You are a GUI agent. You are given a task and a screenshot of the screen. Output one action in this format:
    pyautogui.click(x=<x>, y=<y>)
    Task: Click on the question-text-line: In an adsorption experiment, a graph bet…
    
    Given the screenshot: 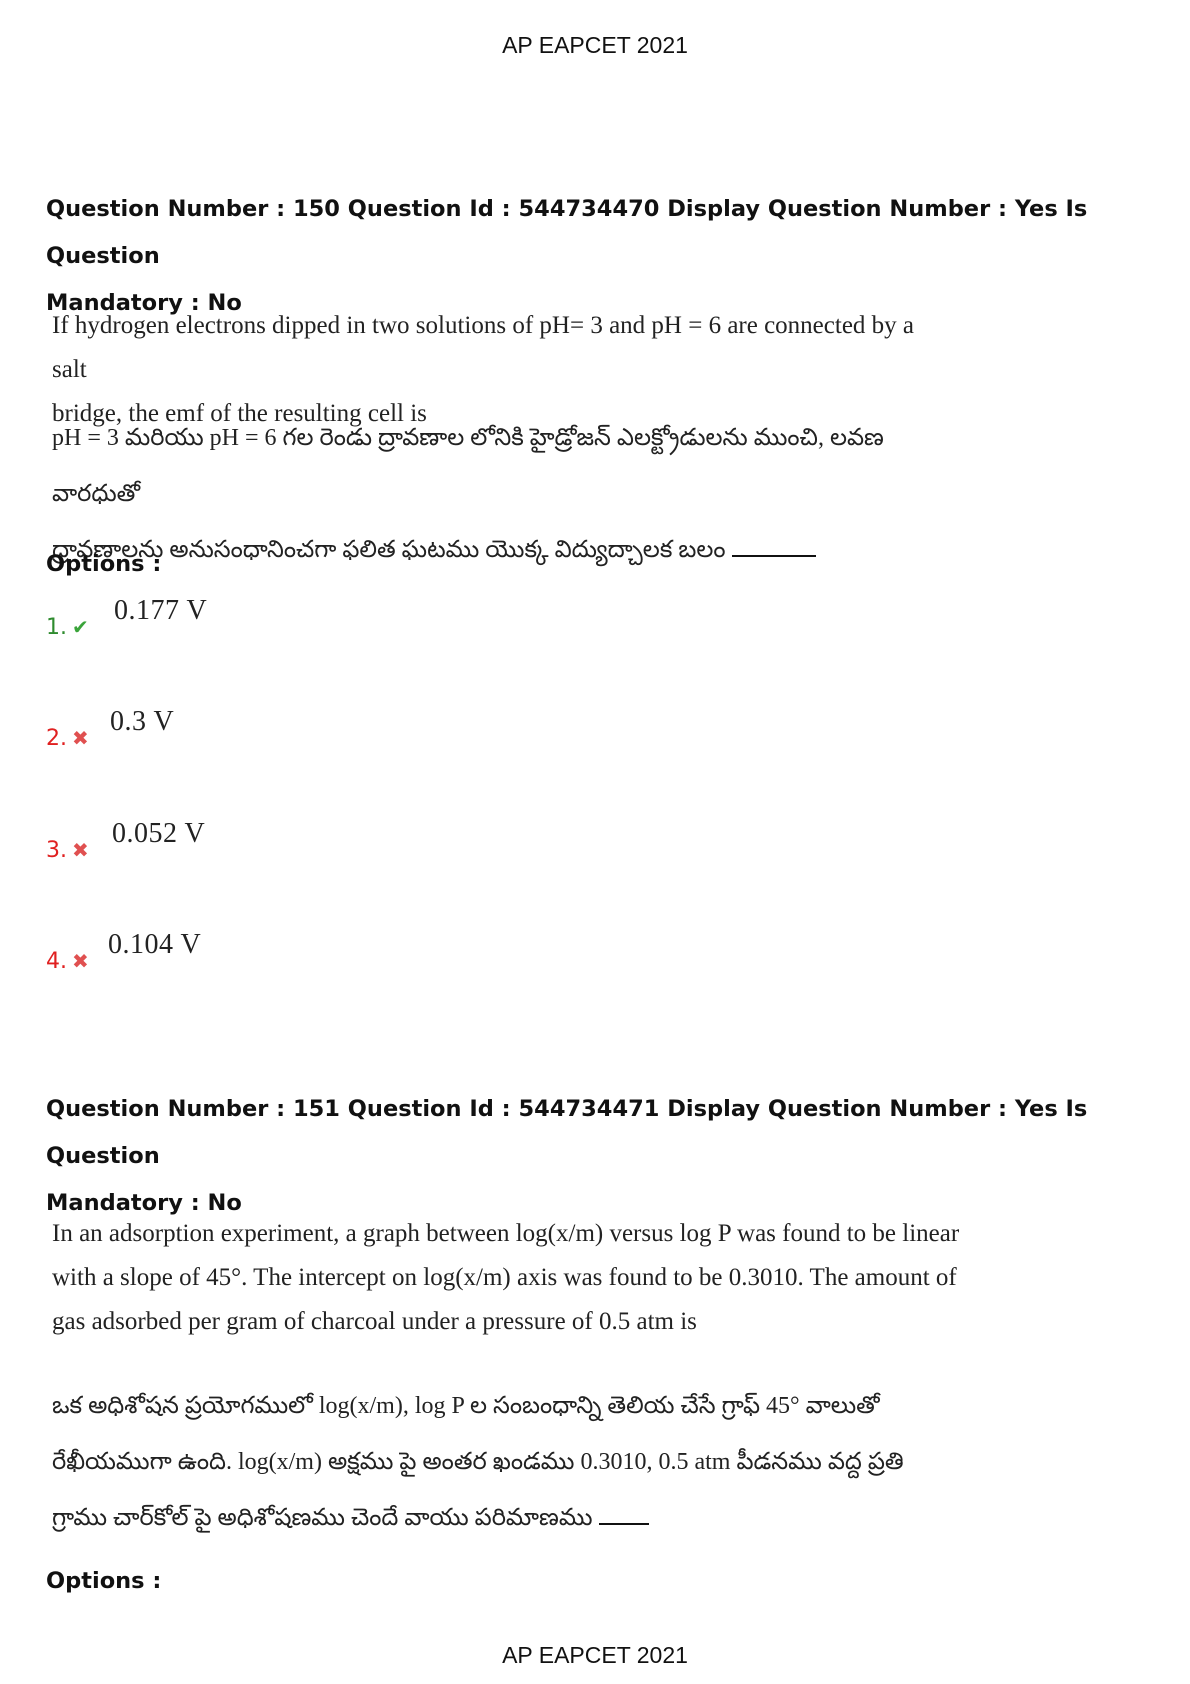 What is the action you would take?
    pyautogui.click(x=506, y=1233)
    